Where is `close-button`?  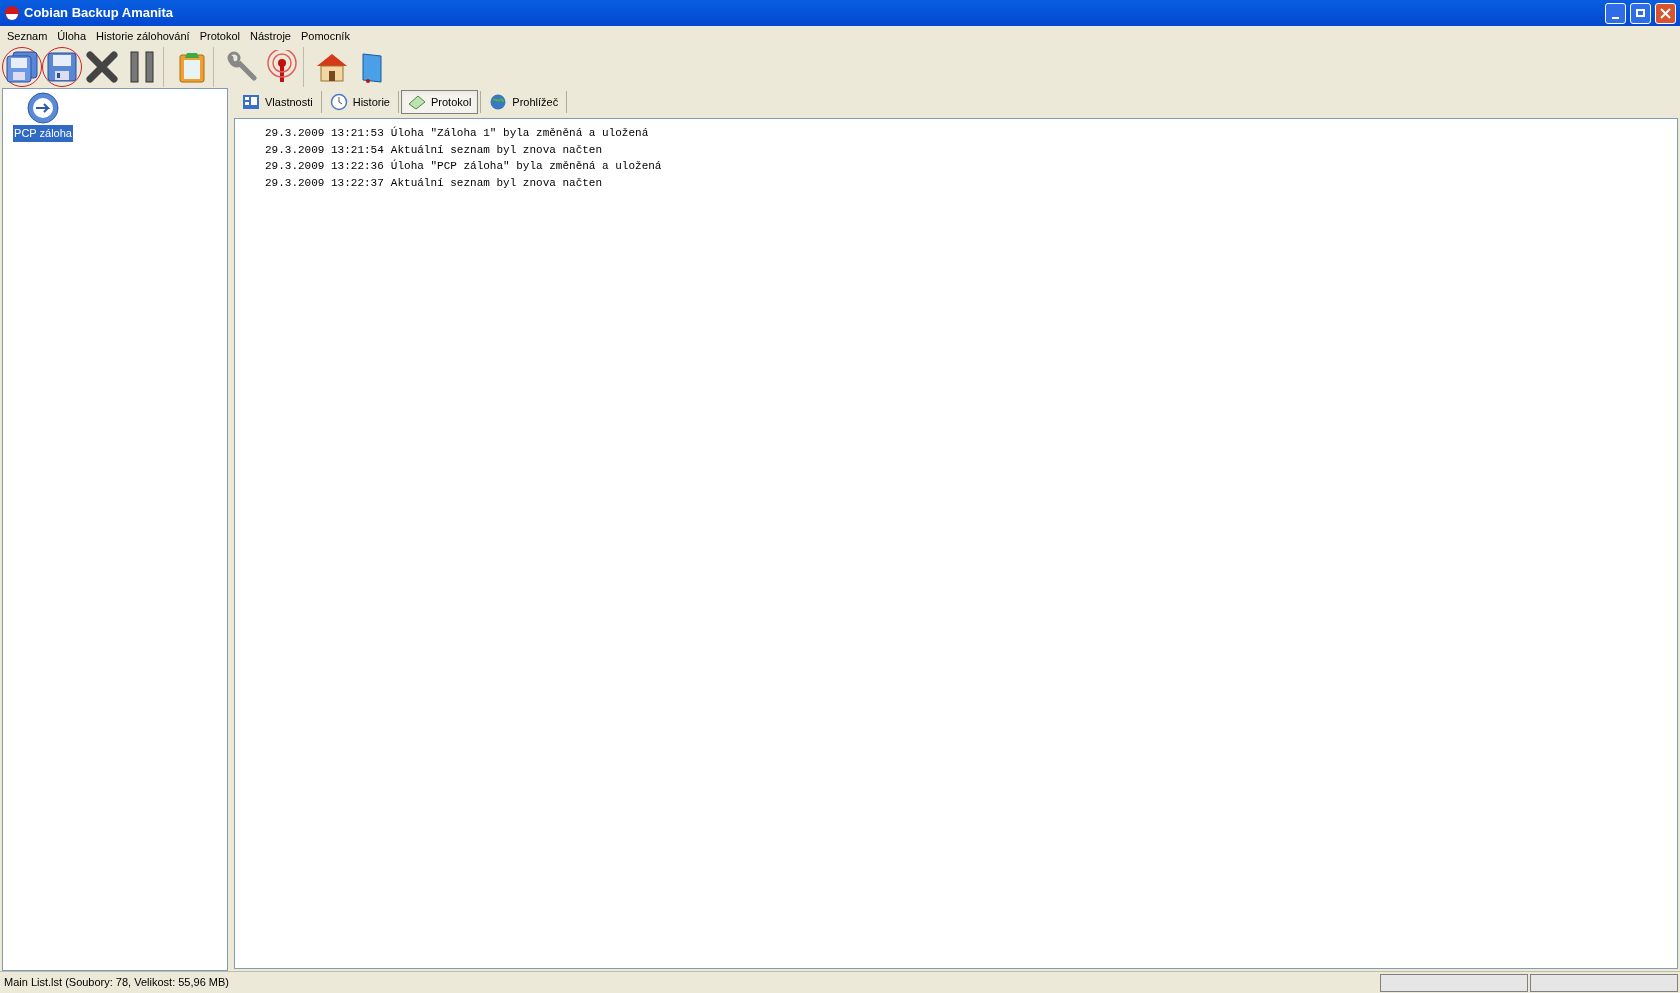
close-button is located at coordinates (1665, 13).